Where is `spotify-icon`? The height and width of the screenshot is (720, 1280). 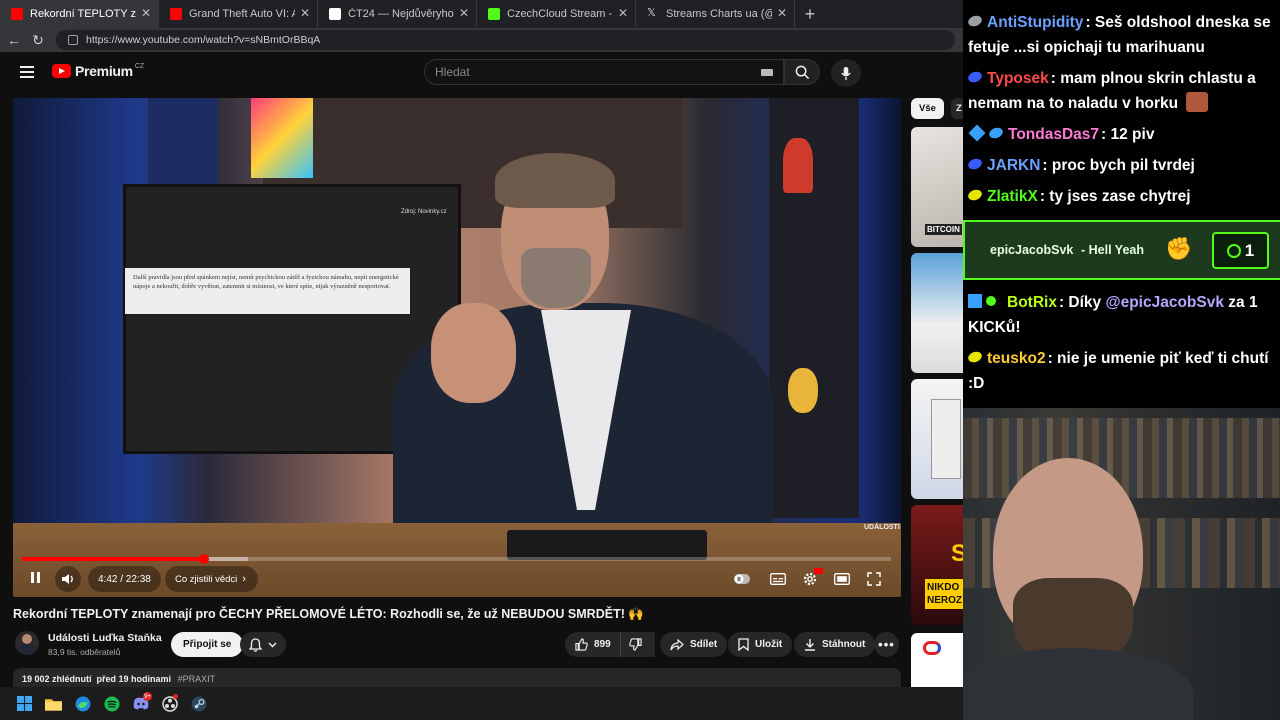
spotify-icon is located at coordinates (111, 703).